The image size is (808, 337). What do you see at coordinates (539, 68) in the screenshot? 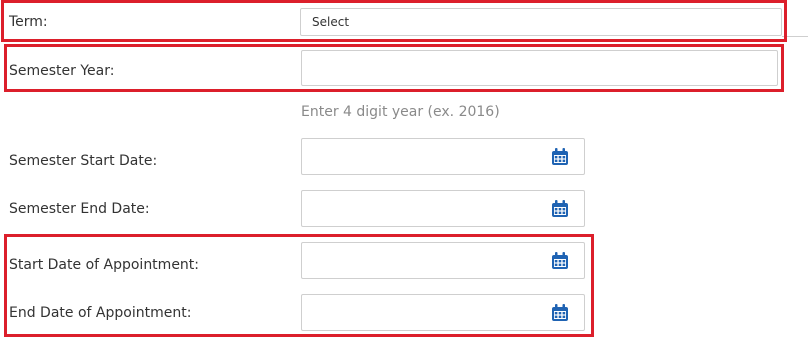
I see `semester-year-input` at bounding box center [539, 68].